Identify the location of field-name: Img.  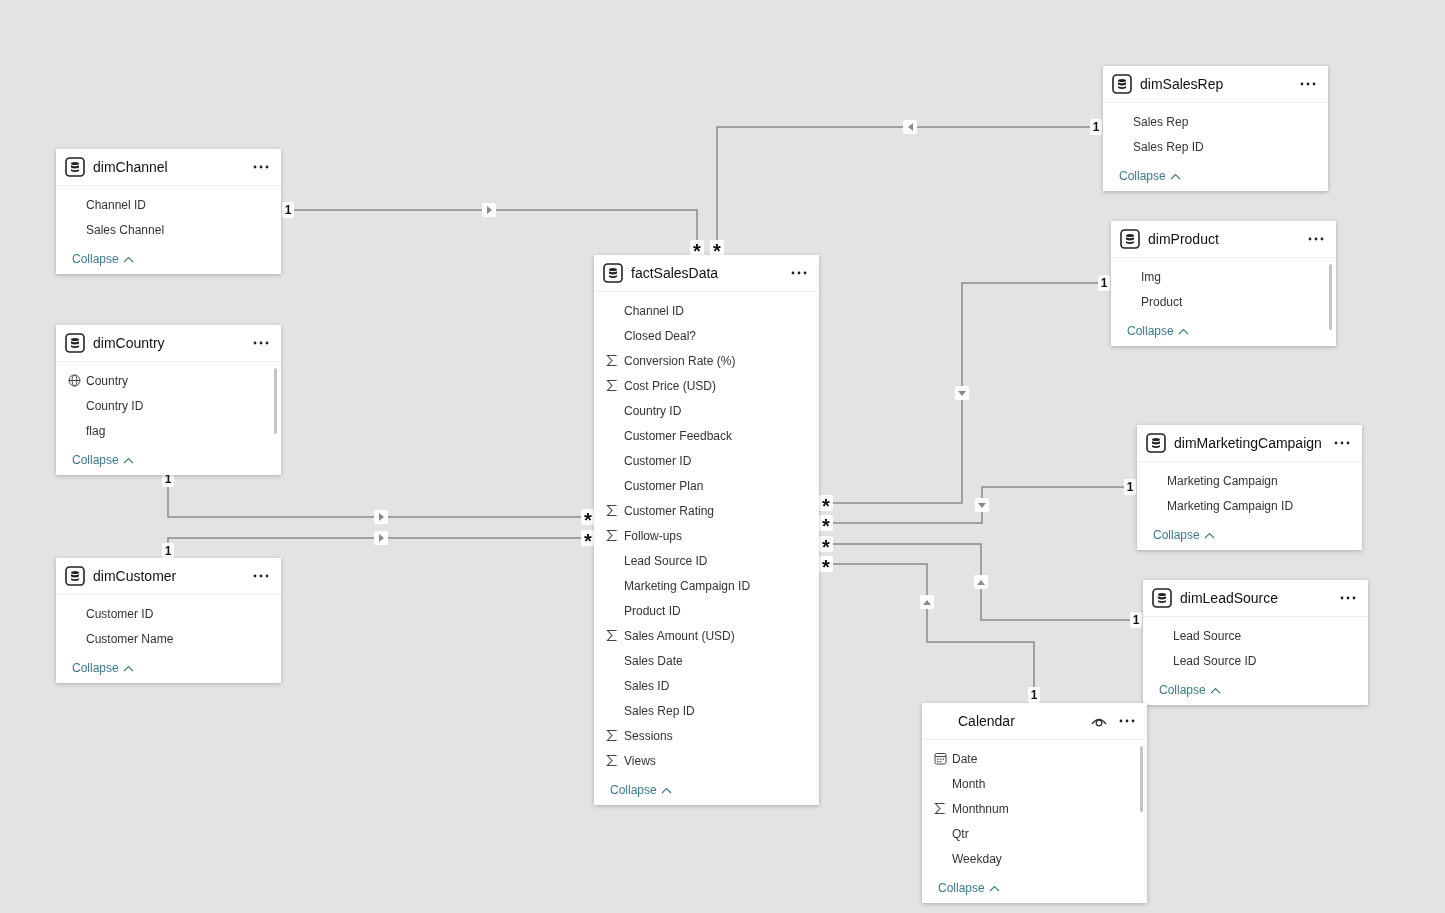
(1151, 276).